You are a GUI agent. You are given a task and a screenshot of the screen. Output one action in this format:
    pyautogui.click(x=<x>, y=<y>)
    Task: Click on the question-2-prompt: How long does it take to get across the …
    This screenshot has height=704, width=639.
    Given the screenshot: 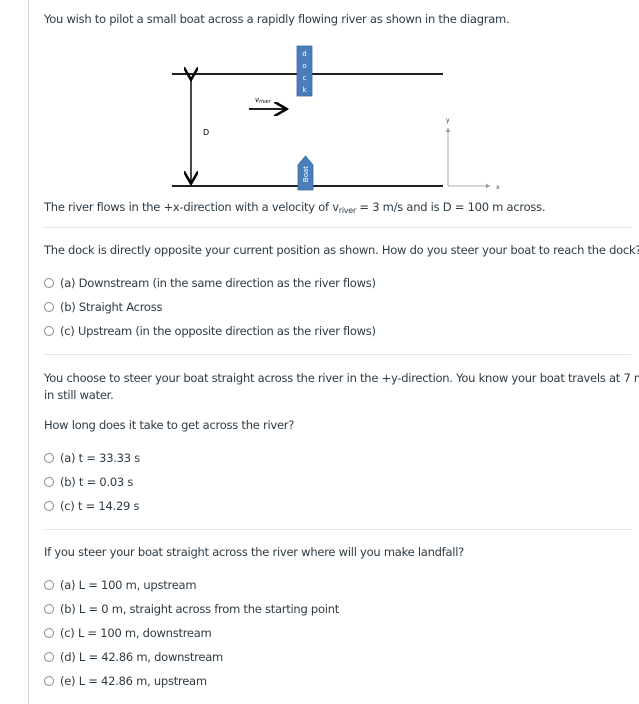 What is the action you would take?
    pyautogui.click(x=169, y=425)
    